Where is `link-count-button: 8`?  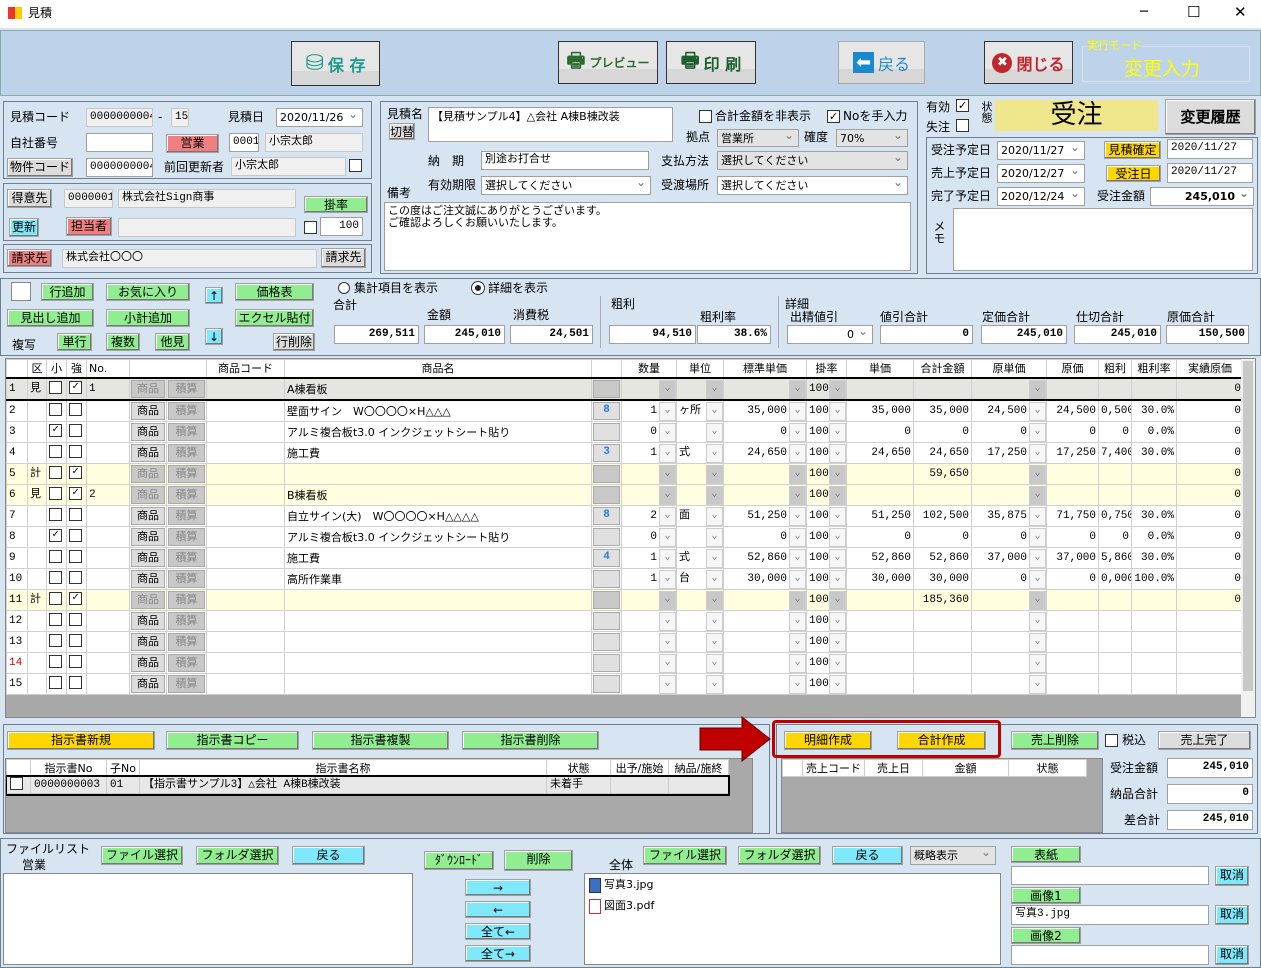 link-count-button: 8 is located at coordinates (606, 411).